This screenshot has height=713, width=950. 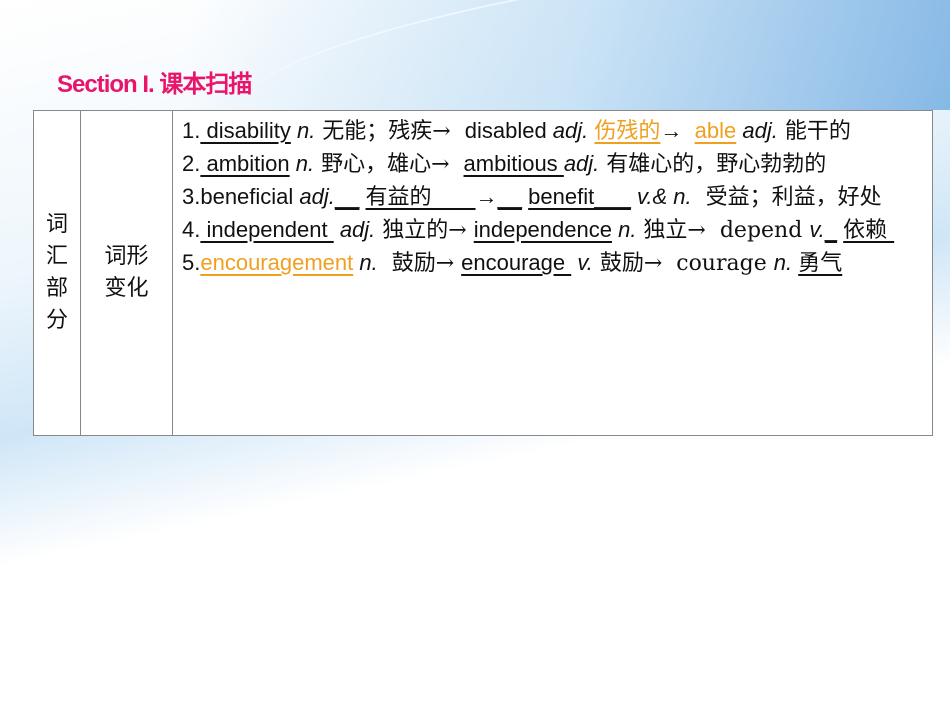 I want to click on answer-blank: disability, so click(x=245, y=130).